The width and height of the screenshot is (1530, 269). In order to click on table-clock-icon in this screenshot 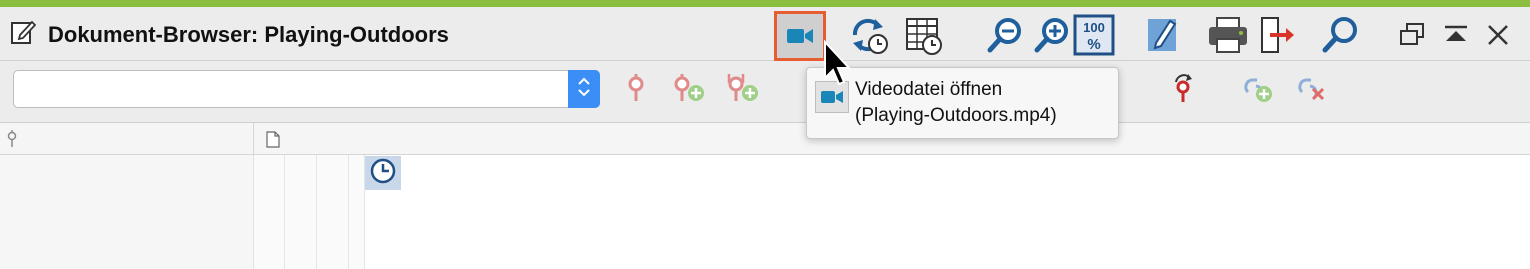, I will do `click(923, 35)`.